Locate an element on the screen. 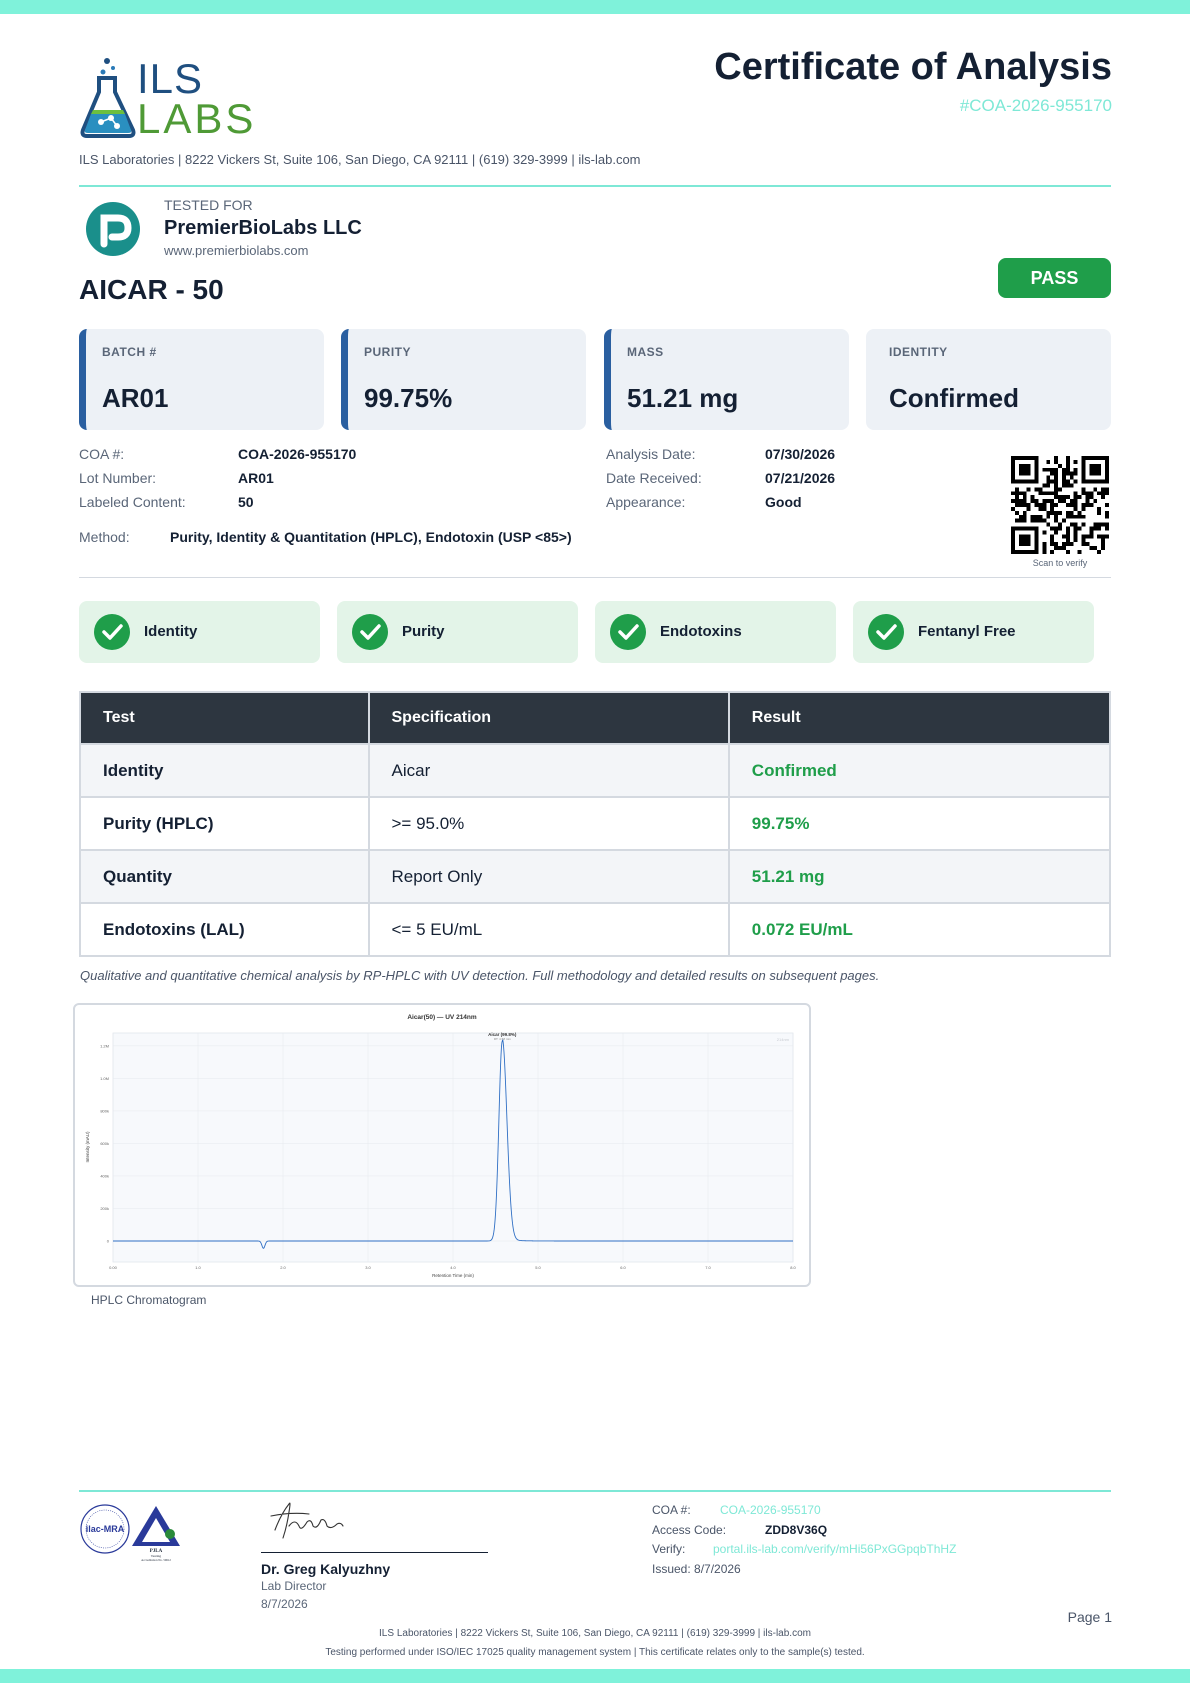 The width and height of the screenshot is (1190, 1683). product-name: AICAR - 50 is located at coordinates (151, 289).